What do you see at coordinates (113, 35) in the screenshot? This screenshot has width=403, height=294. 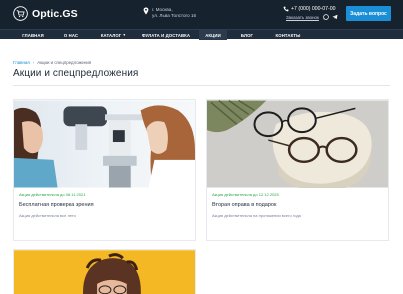 I see `nav-item-catalog: КАТАЛОГ ▾` at bounding box center [113, 35].